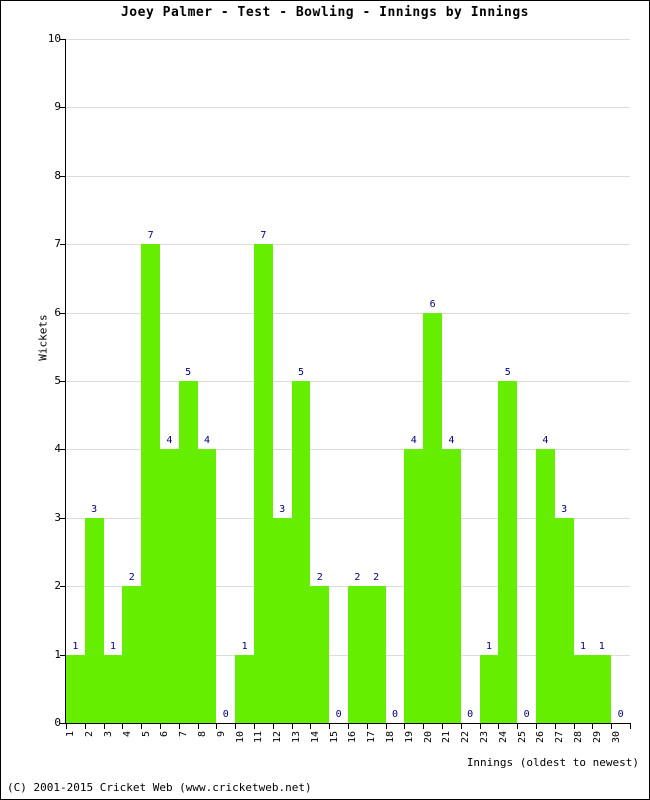 Image resolution: width=650 pixels, height=800 pixels. I want to click on x-axis-tick-label: 13, so click(296, 737).